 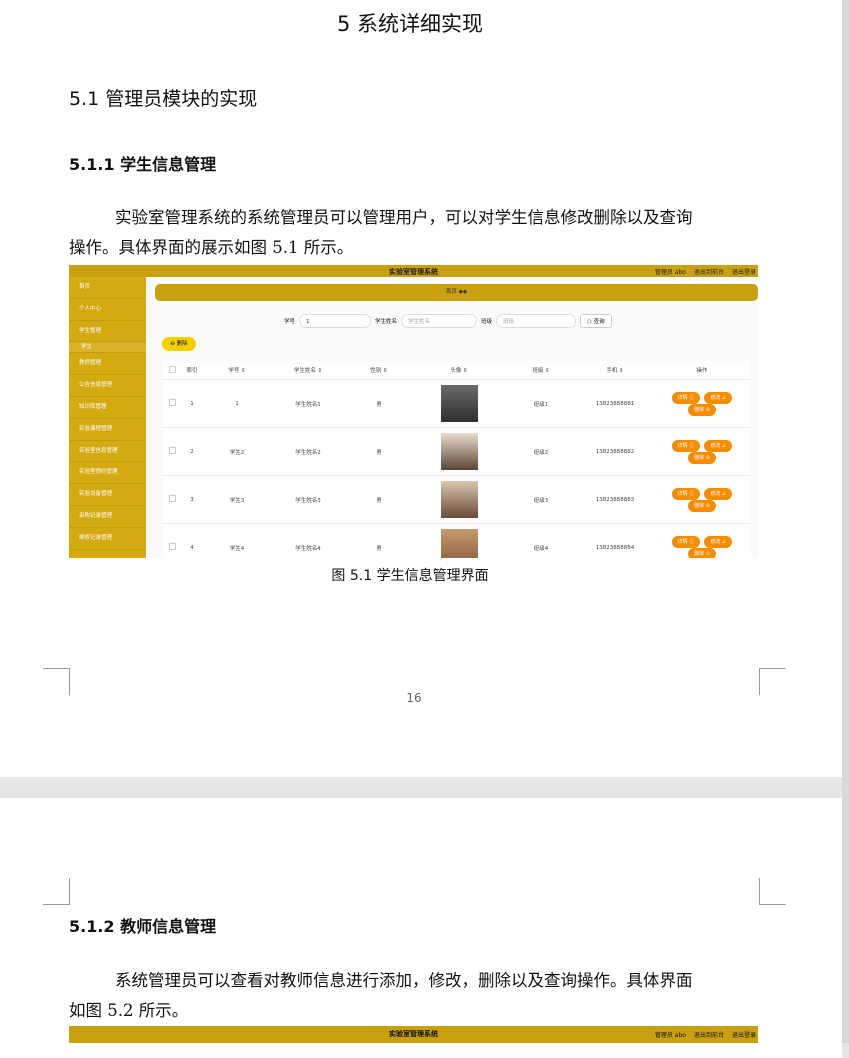 What do you see at coordinates (192, 370) in the screenshot?
I see `column-header: 索引` at bounding box center [192, 370].